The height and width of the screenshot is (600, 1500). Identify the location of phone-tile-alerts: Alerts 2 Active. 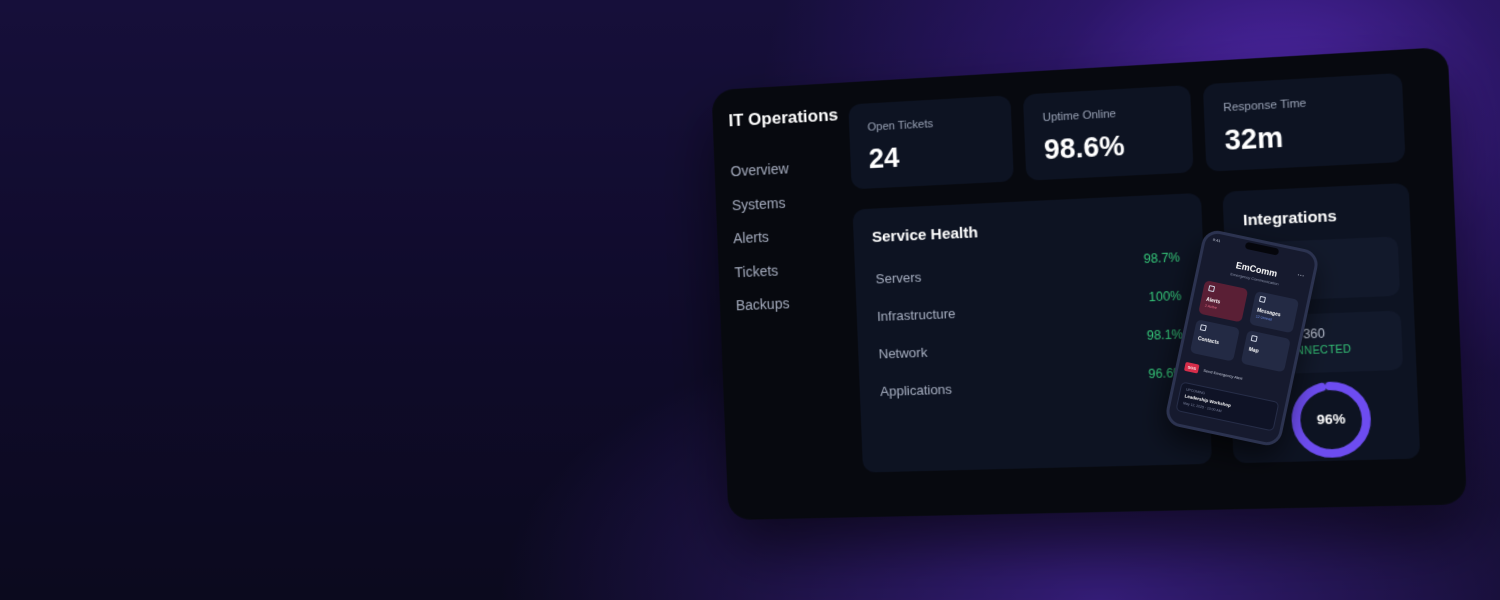
(1223, 301).